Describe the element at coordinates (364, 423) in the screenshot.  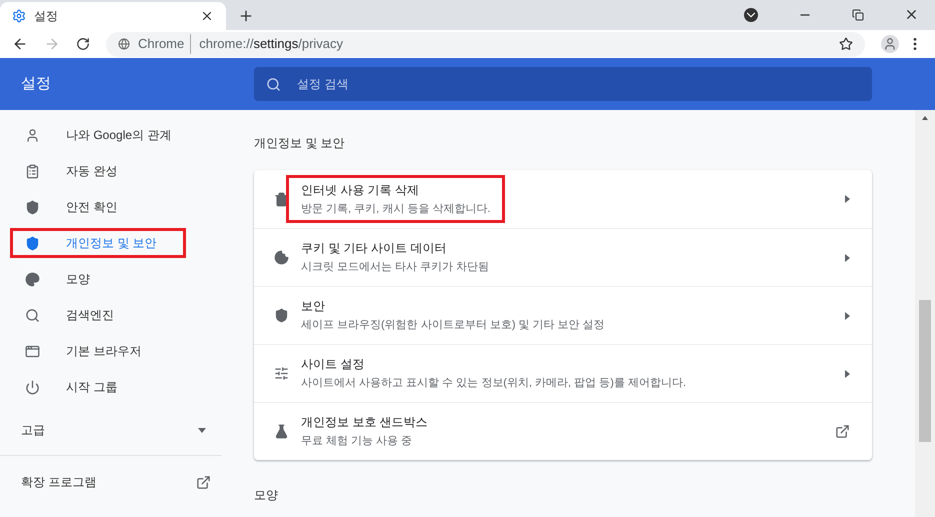
I see `row-title: 개인정보 보호 샌드박스` at that location.